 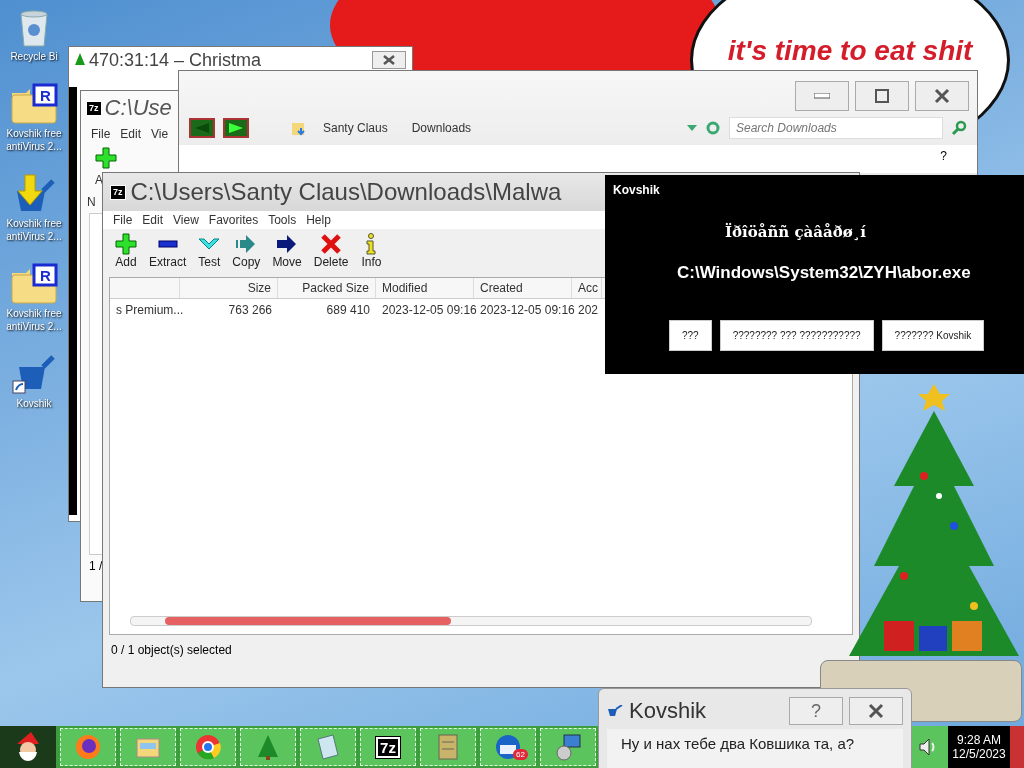 I want to click on menu-item: View, so click(x=186, y=220).